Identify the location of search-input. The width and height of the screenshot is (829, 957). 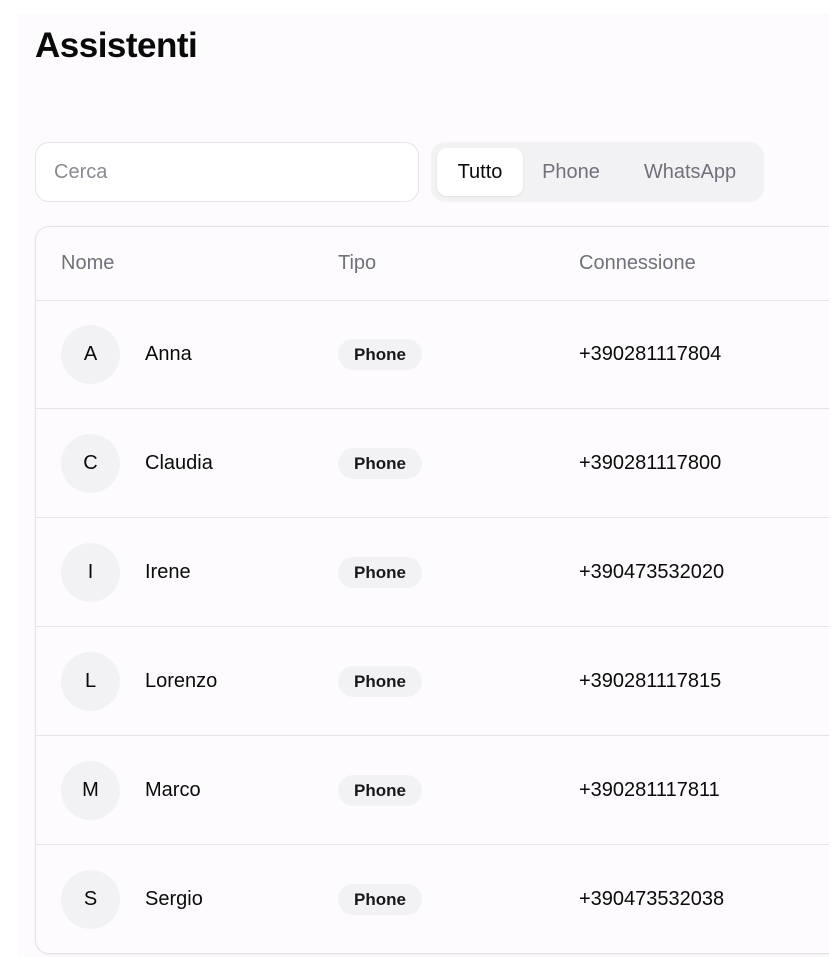
(227, 172).